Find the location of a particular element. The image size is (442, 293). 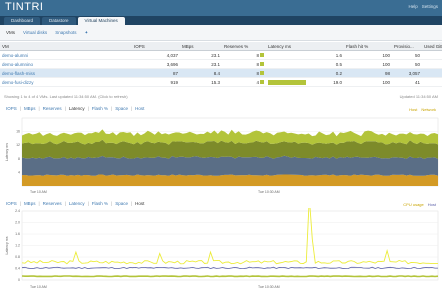

vm-name: demo-alumni is located at coordinates (66, 55).